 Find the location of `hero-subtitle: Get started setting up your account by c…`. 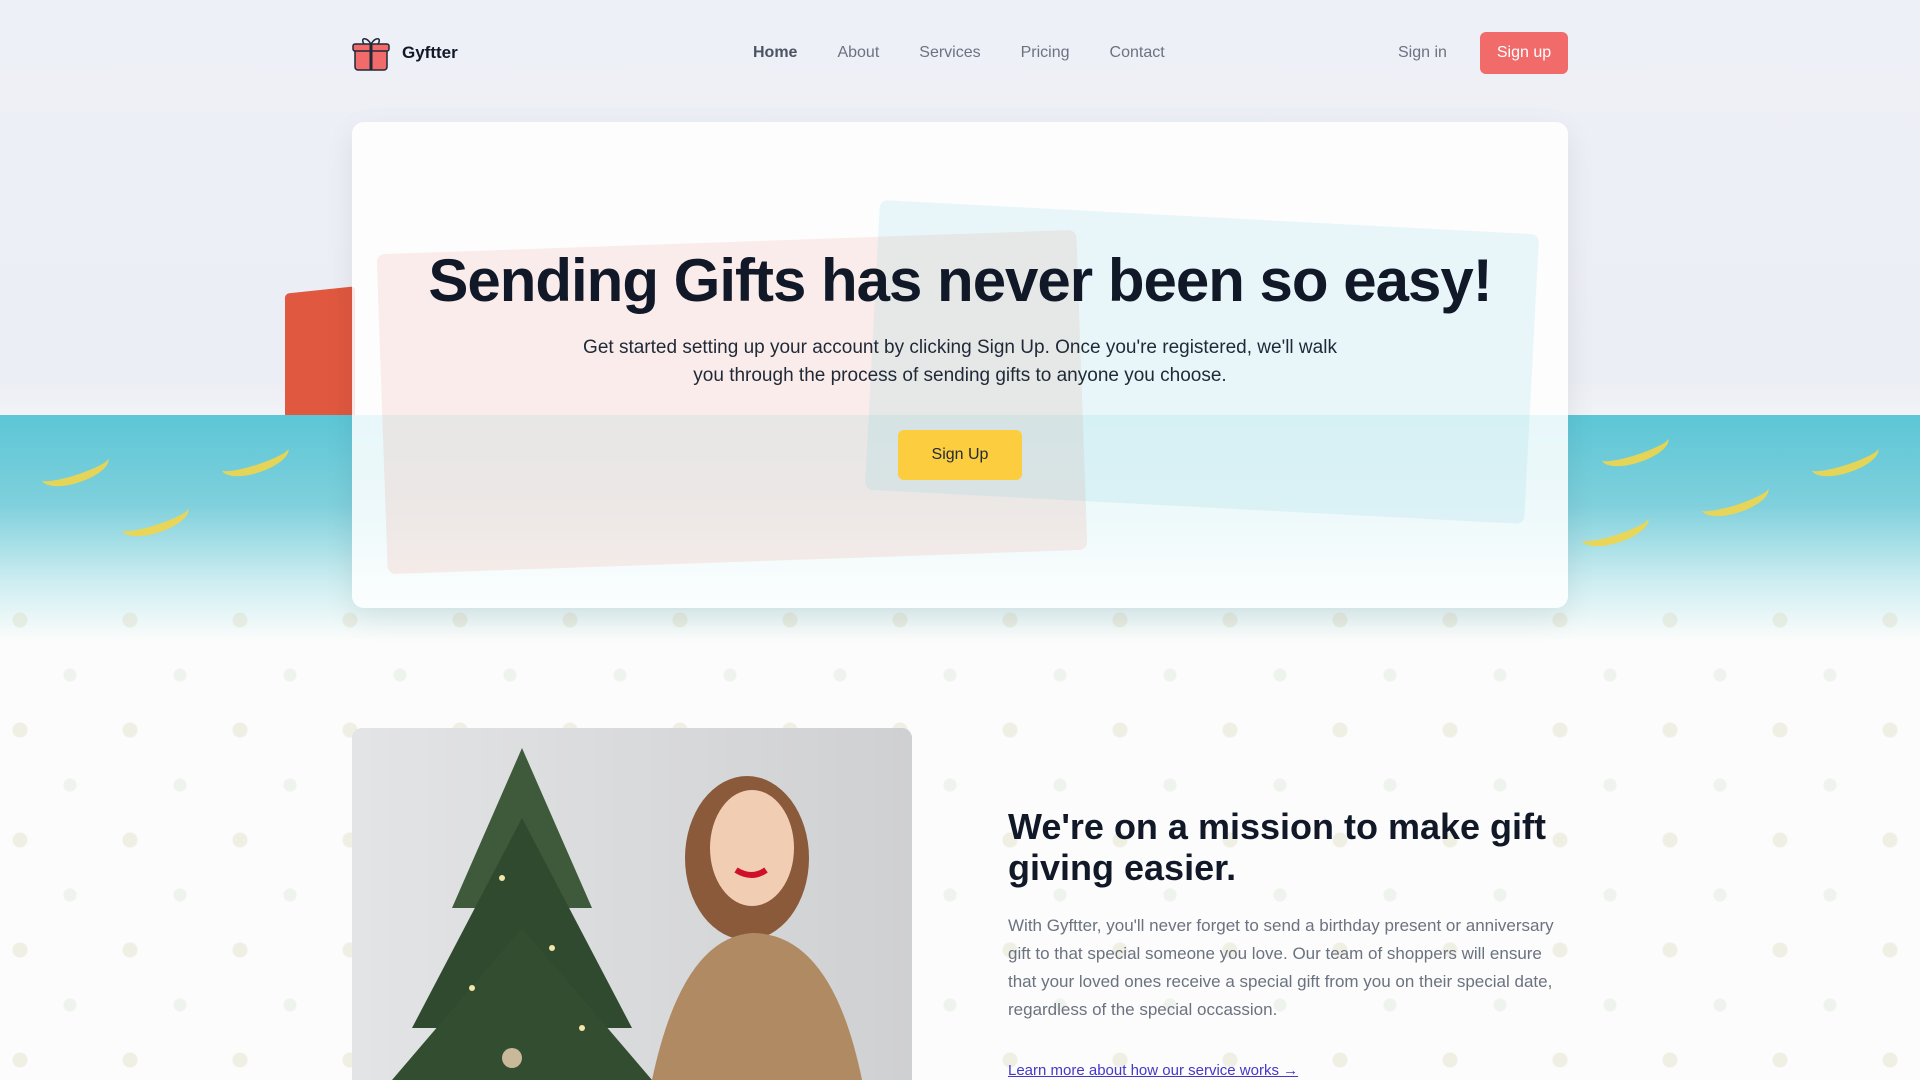

hero-subtitle: Get started setting up your account by c… is located at coordinates (960, 361).